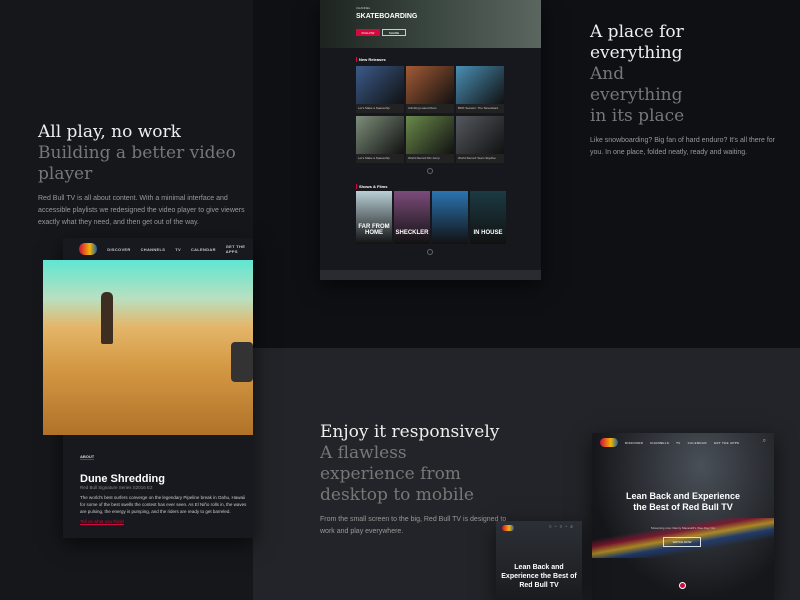 The height and width of the screenshot is (600, 800). Describe the element at coordinates (430, 171) in the screenshot. I see `load-more-button` at that location.